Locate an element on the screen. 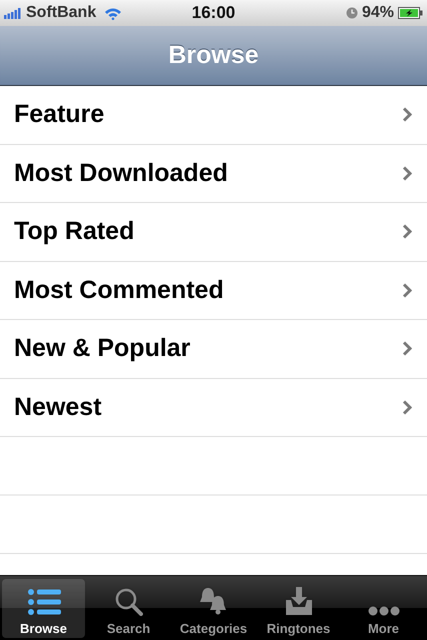 Image resolution: width=427 pixels, height=640 pixels. list-icon is located at coordinates (43, 602).